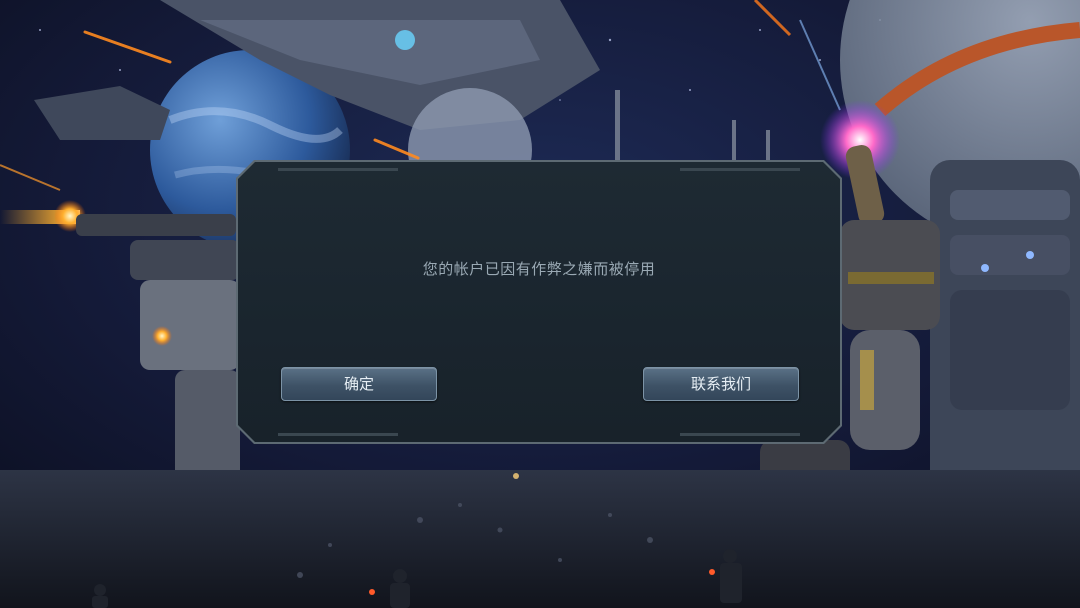 The height and width of the screenshot is (608, 1080). I want to click on confirm-button: 确定, so click(359, 384).